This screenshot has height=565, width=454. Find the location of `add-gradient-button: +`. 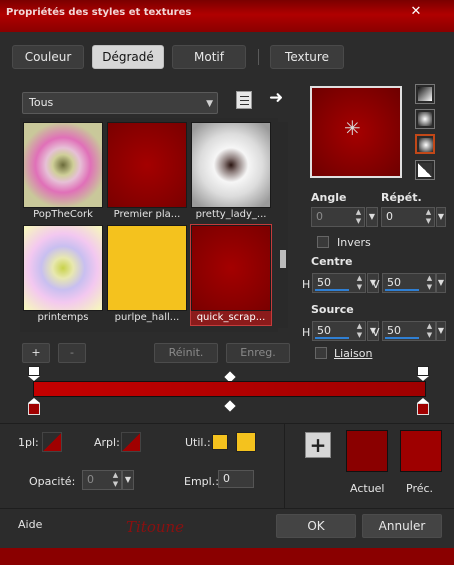

add-gradient-button: + is located at coordinates (36, 353).